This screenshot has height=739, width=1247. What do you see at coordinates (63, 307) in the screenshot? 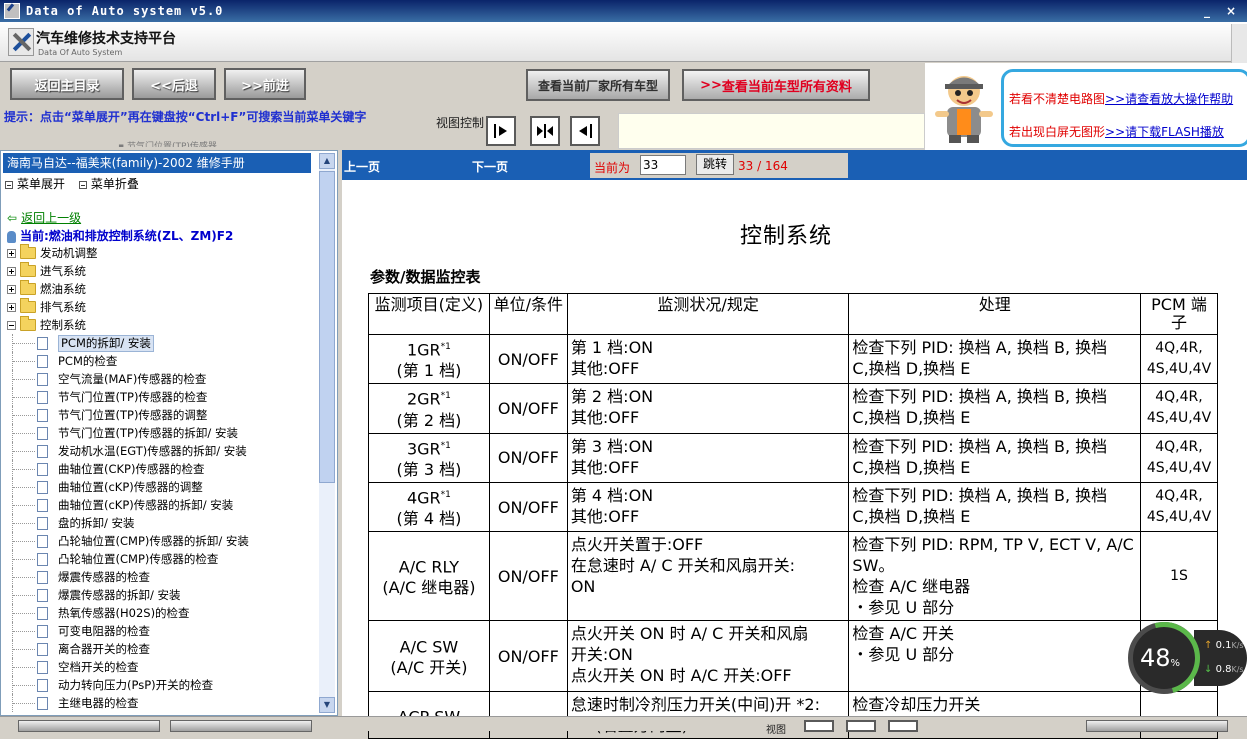
I see `tree-folder-label: 排气系统` at bounding box center [63, 307].